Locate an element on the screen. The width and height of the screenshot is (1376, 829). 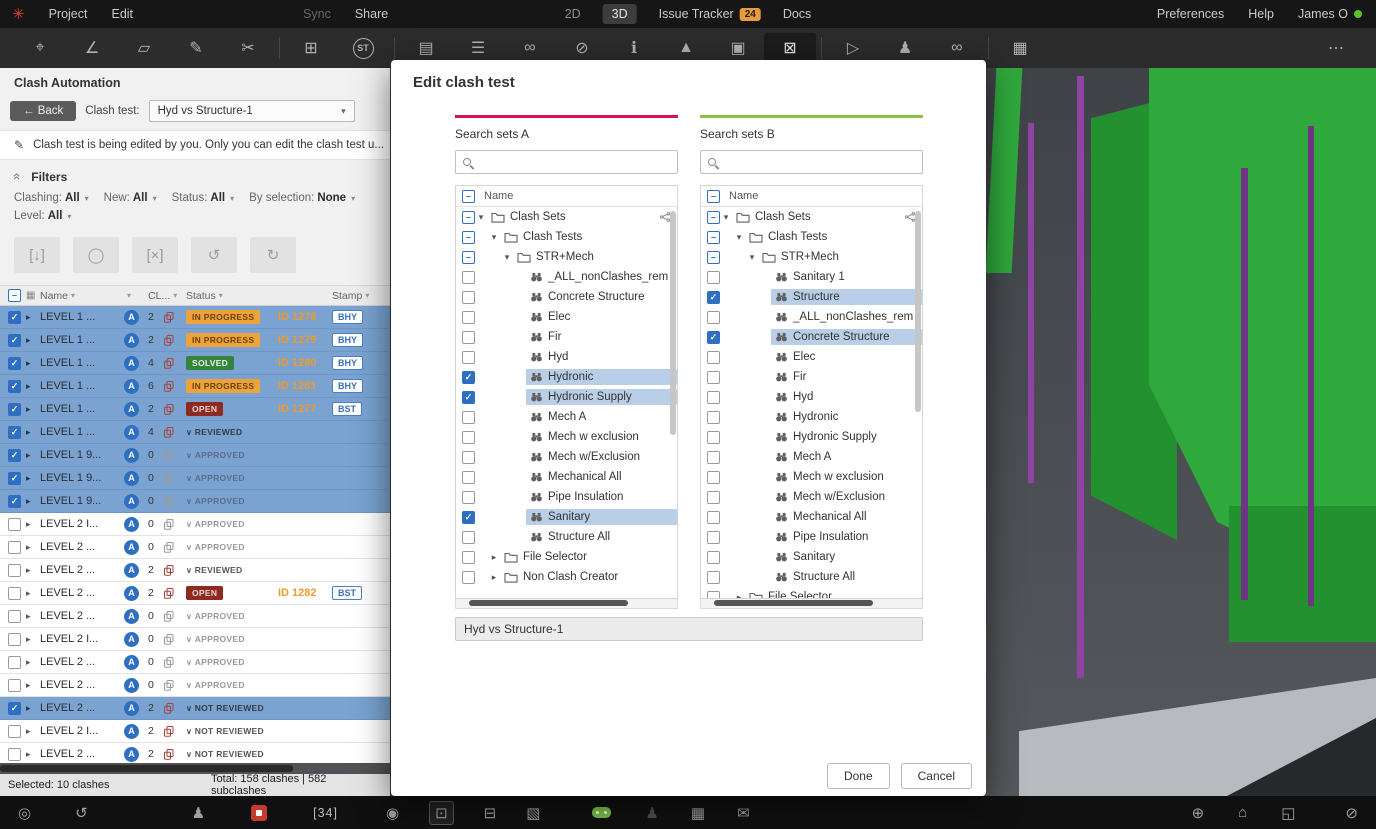
avatar-walk-icon: ♟ is located at coordinates (198, 813).